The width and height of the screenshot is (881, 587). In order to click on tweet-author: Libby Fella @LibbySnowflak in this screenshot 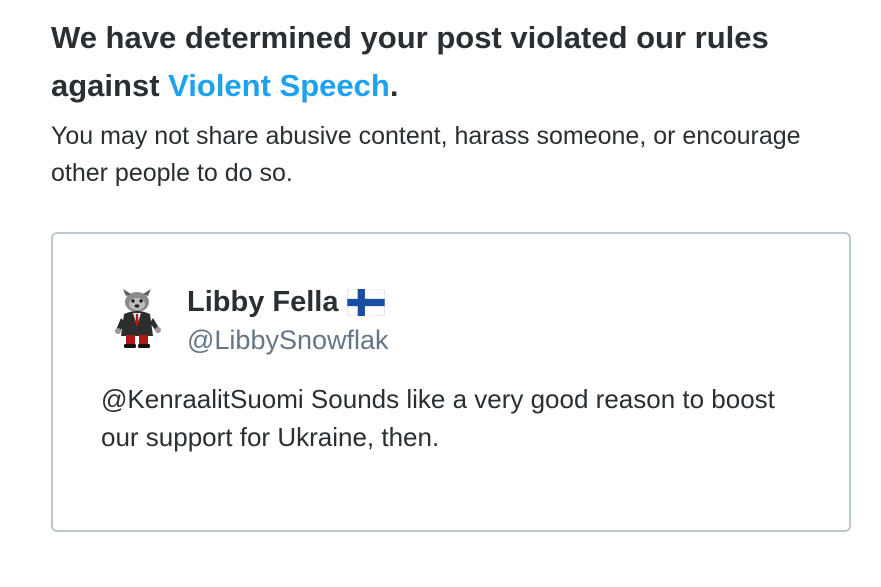, I will do `click(288, 320)`.